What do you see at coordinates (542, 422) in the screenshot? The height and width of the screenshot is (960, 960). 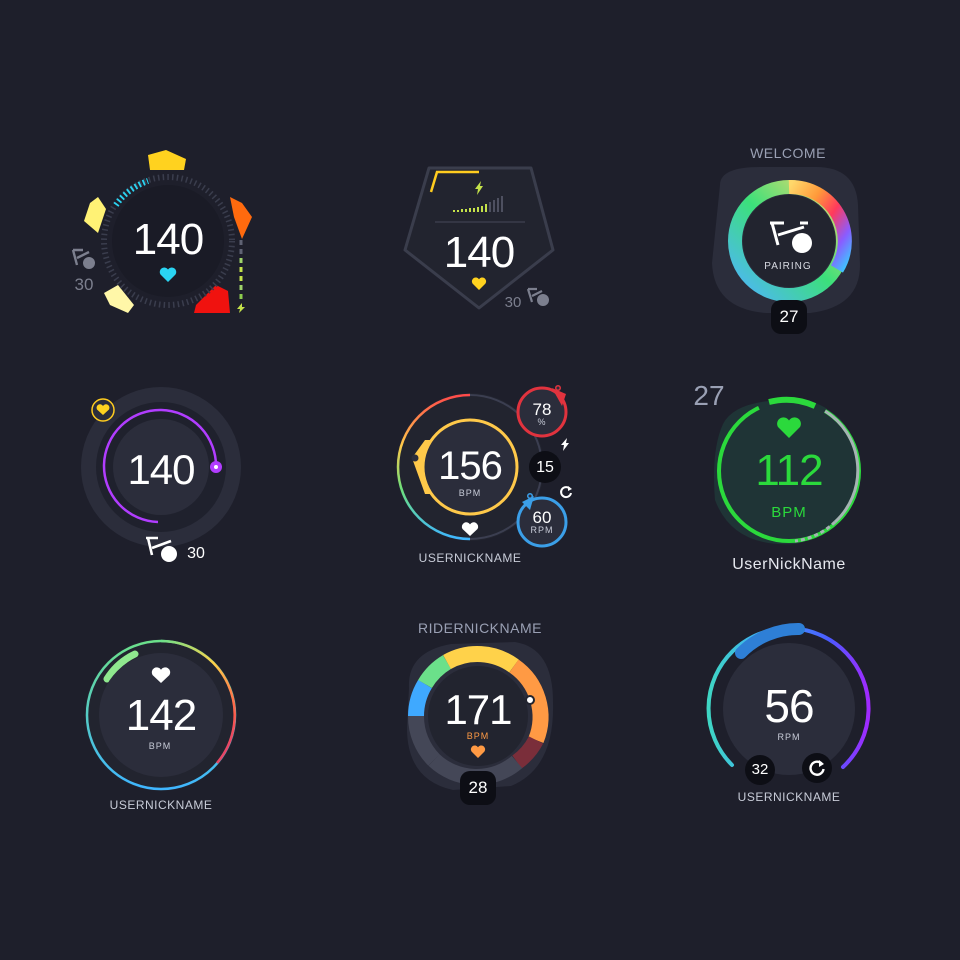 I see `percent-unit: %` at bounding box center [542, 422].